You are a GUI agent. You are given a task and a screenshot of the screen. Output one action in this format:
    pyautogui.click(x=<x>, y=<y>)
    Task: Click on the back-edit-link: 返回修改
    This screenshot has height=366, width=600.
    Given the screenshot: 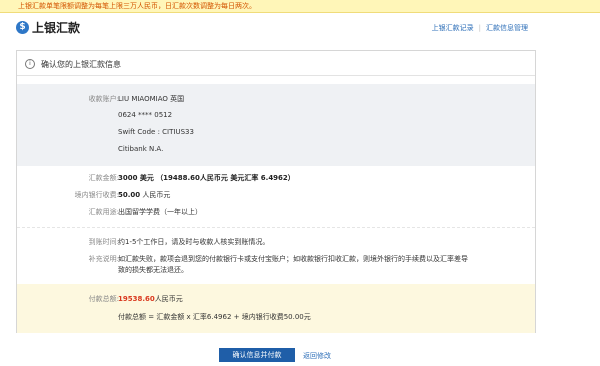 What is the action you would take?
    pyautogui.click(x=317, y=356)
    